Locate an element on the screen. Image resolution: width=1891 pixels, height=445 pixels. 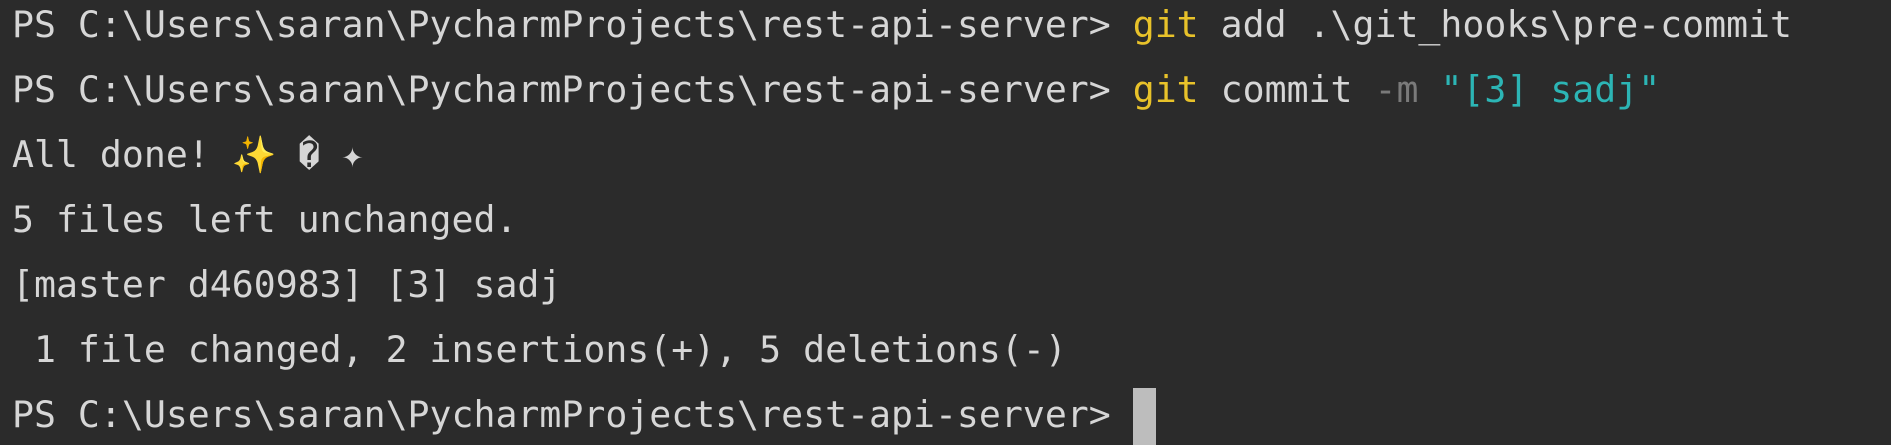
command-flag: -m is located at coordinates (1396, 89).